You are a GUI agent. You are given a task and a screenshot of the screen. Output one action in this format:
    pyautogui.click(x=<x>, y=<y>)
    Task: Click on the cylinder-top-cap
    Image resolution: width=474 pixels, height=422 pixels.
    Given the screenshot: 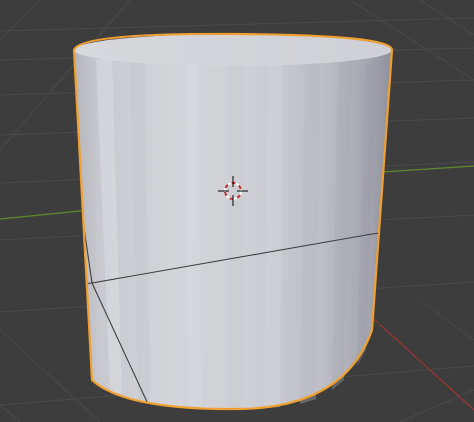 What is the action you would take?
    pyautogui.click(x=233, y=50)
    